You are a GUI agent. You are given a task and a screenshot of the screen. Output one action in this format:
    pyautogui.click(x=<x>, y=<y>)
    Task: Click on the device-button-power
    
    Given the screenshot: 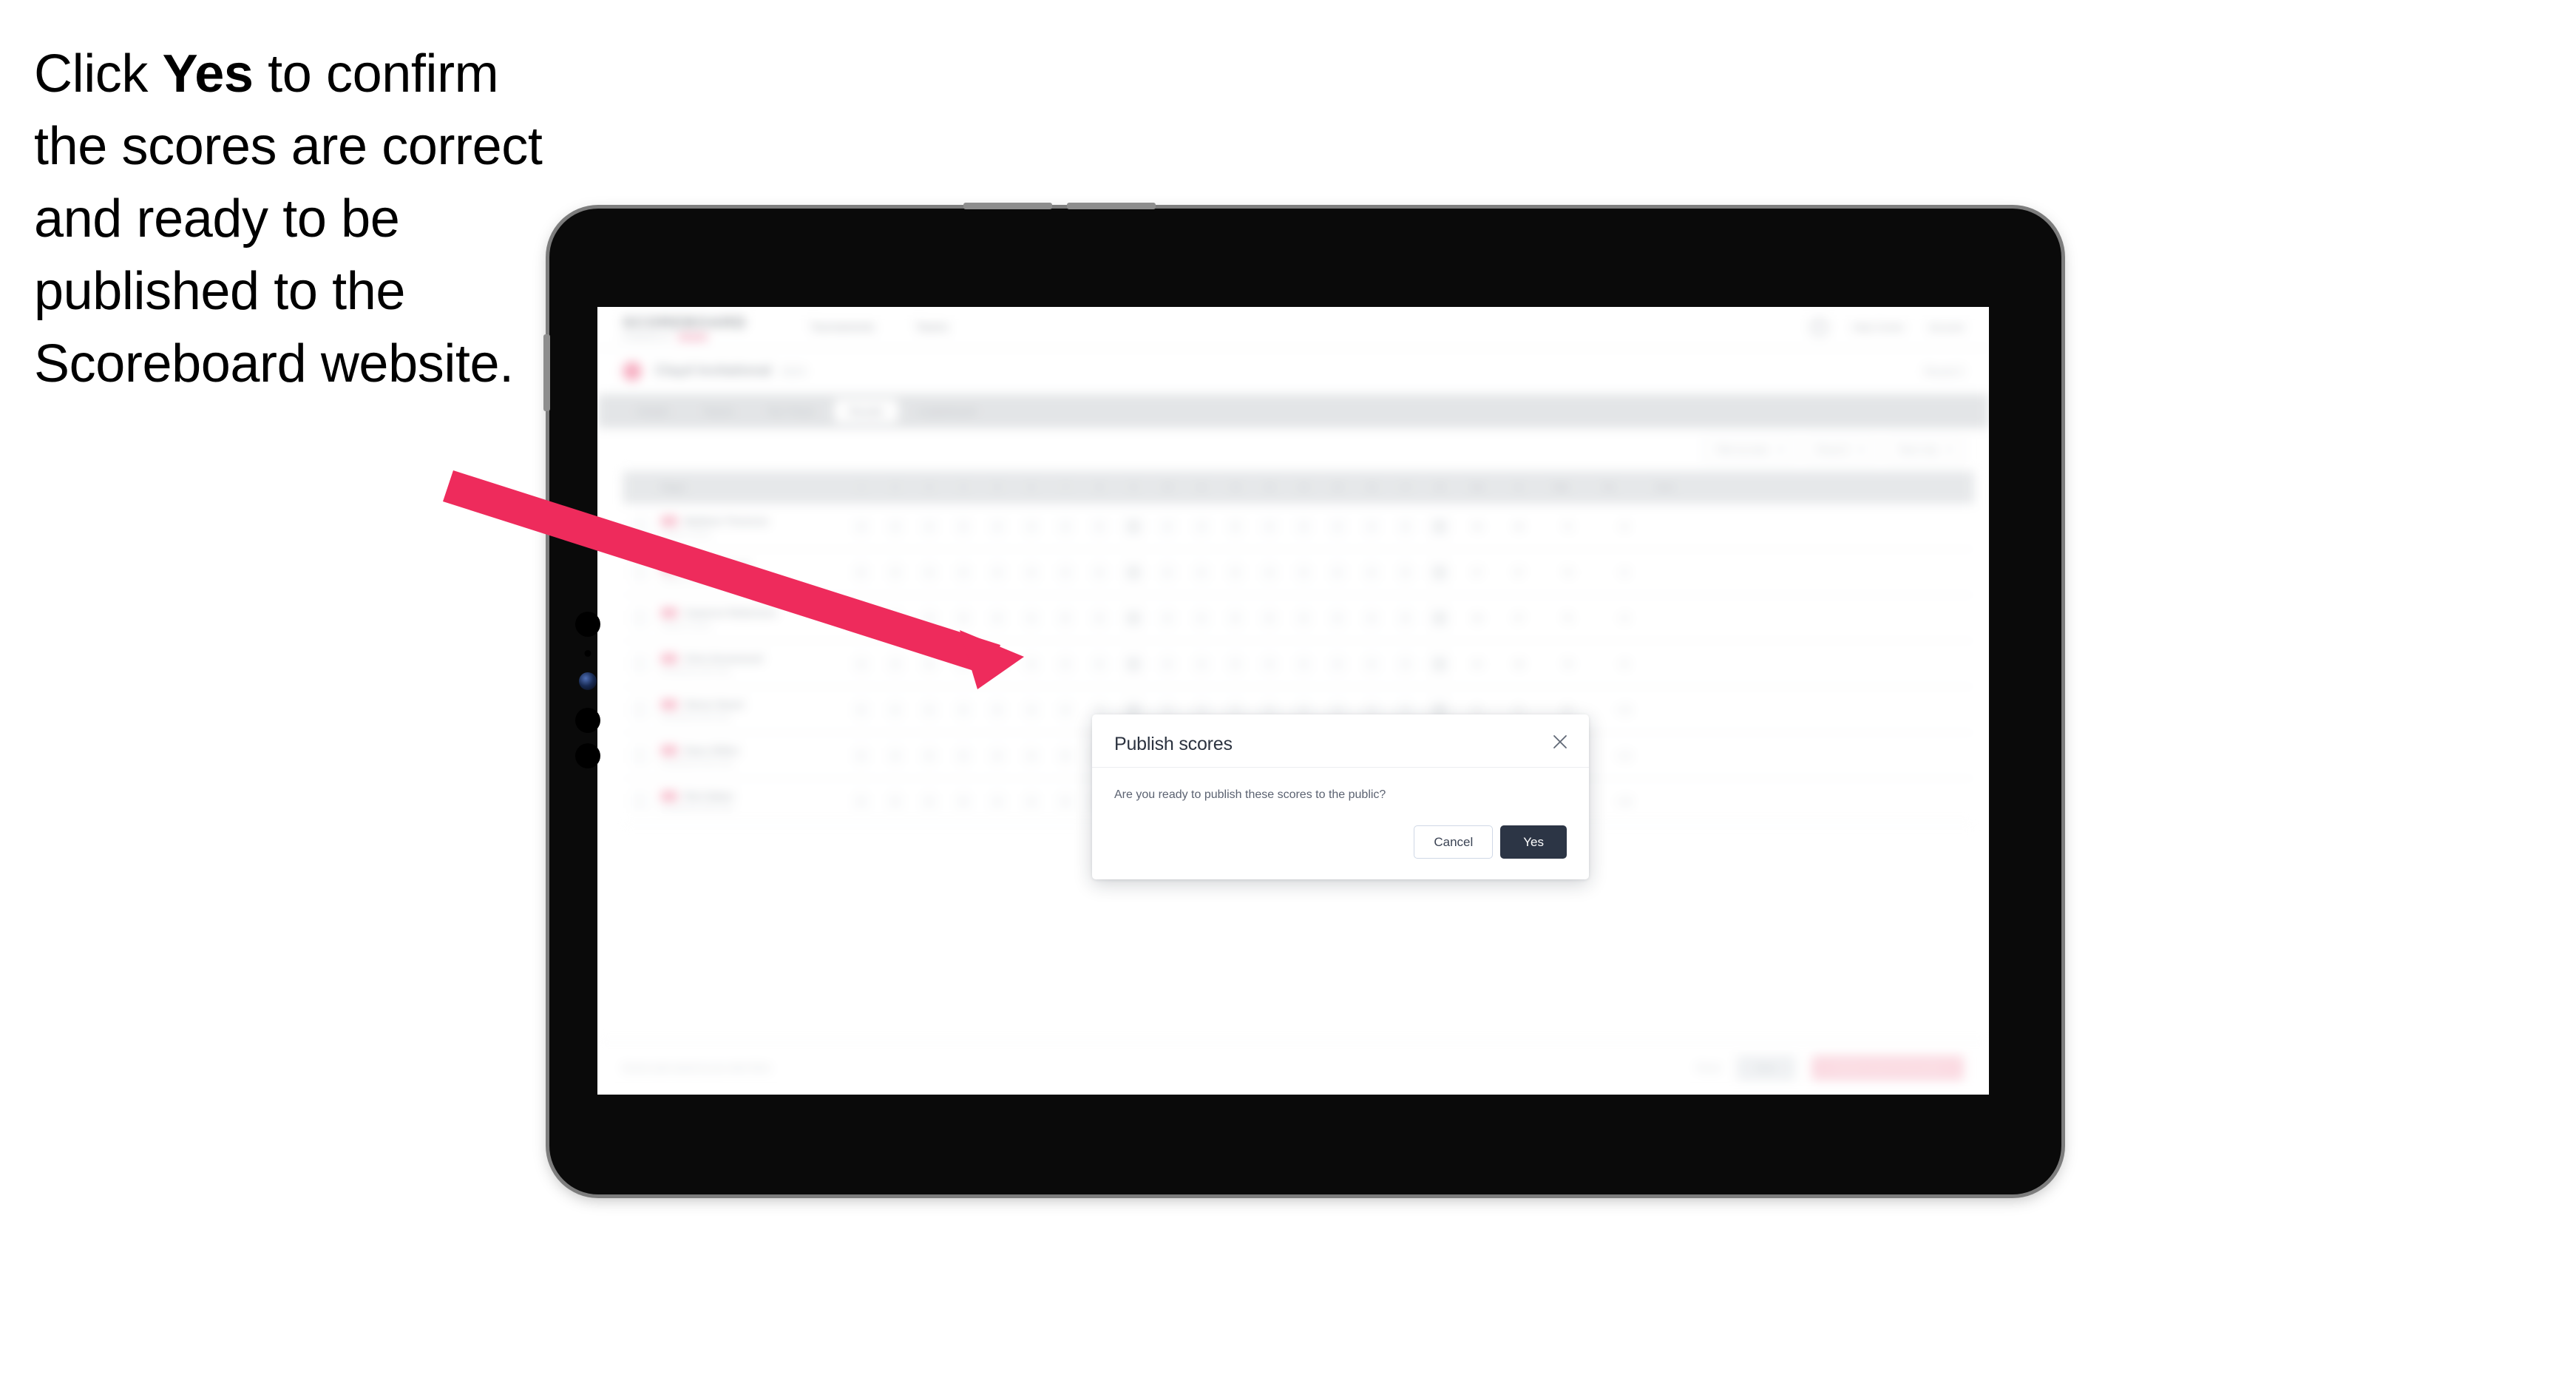 What is the action you would take?
    pyautogui.click(x=546, y=372)
    